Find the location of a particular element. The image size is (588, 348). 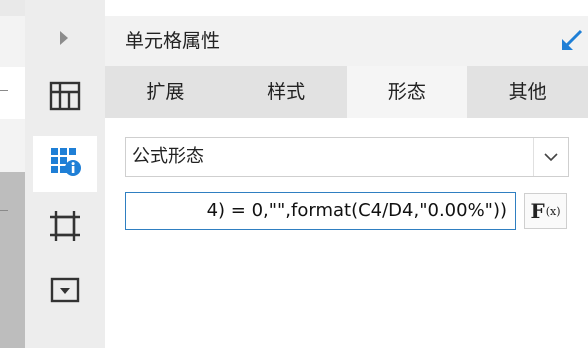

pin-arrow-icon is located at coordinates (572, 42).